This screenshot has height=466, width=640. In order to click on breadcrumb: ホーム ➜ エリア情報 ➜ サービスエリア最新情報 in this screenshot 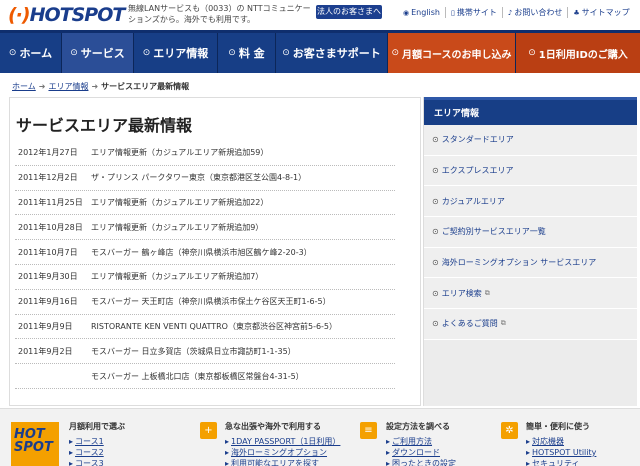, I will do `click(100, 86)`.